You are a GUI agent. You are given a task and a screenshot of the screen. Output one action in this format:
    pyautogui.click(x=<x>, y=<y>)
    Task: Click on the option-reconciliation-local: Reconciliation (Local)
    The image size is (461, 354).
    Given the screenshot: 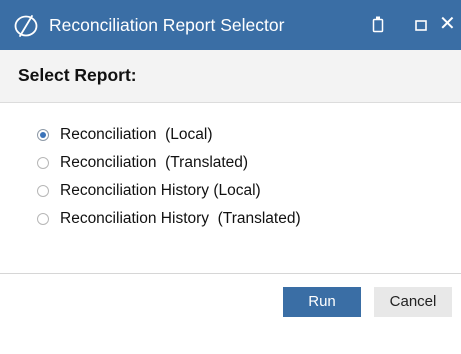 What is the action you would take?
    pyautogui.click(x=169, y=135)
    